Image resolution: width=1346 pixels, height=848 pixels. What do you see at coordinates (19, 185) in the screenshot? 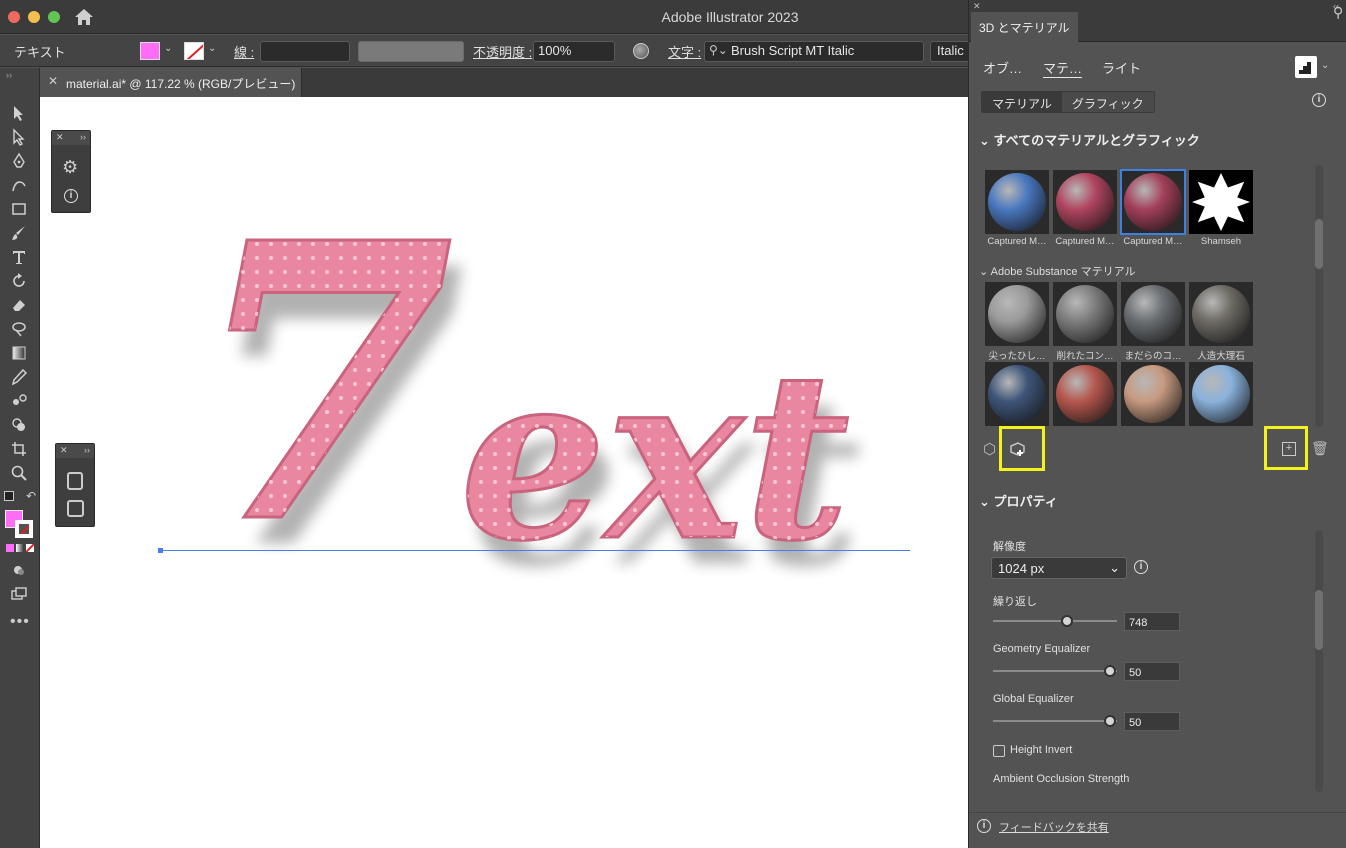
I see `curvature-tool-icon` at bounding box center [19, 185].